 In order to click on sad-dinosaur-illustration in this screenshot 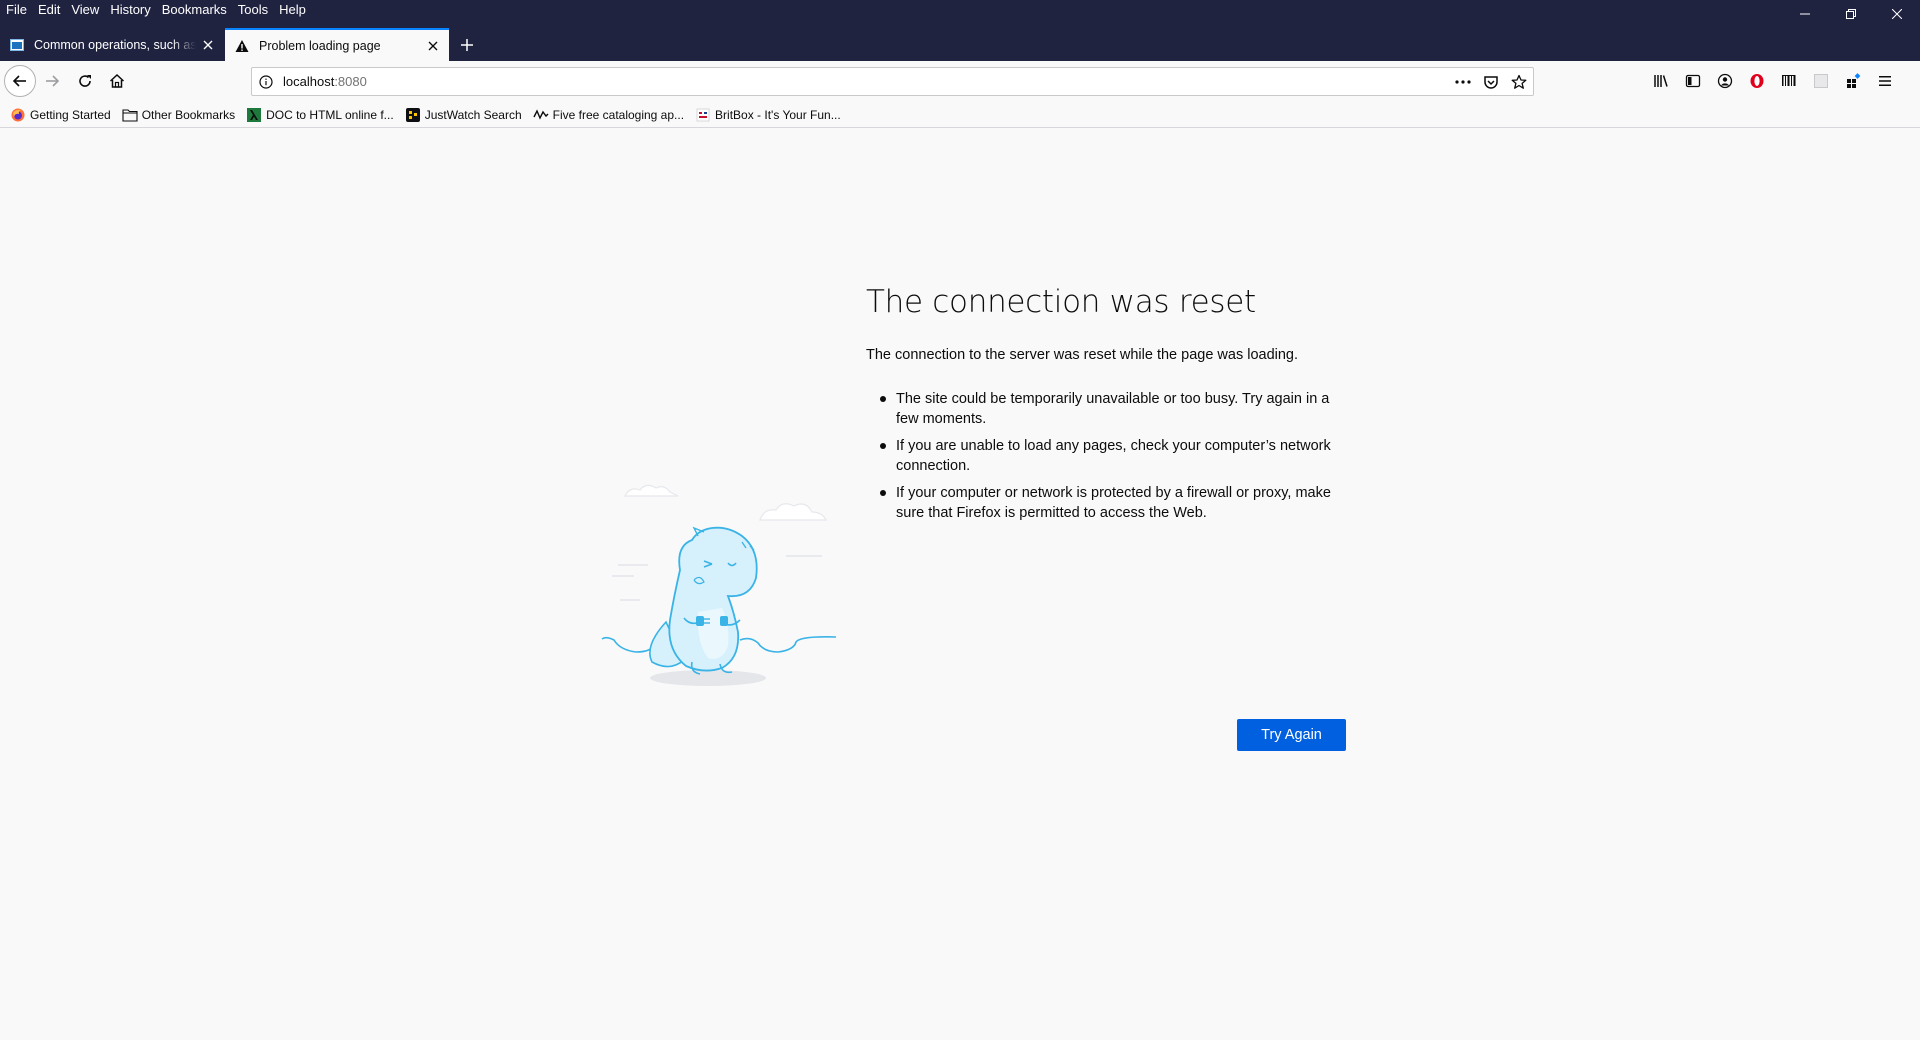, I will do `click(719, 585)`.